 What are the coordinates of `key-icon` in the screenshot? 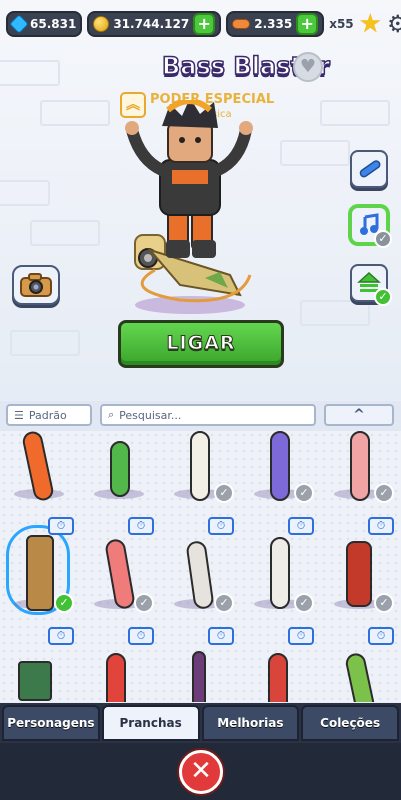 It's located at (19, 24).